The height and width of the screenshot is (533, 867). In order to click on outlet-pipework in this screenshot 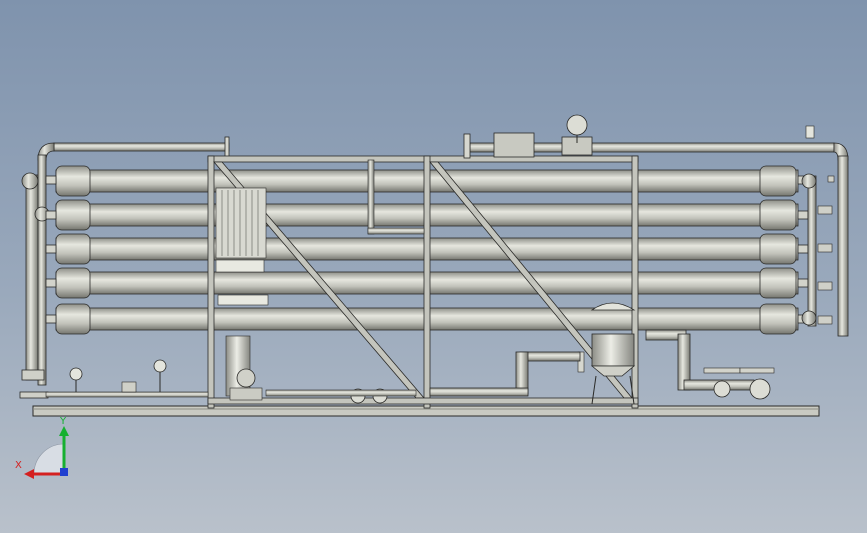, I will do `click(710, 364)`.